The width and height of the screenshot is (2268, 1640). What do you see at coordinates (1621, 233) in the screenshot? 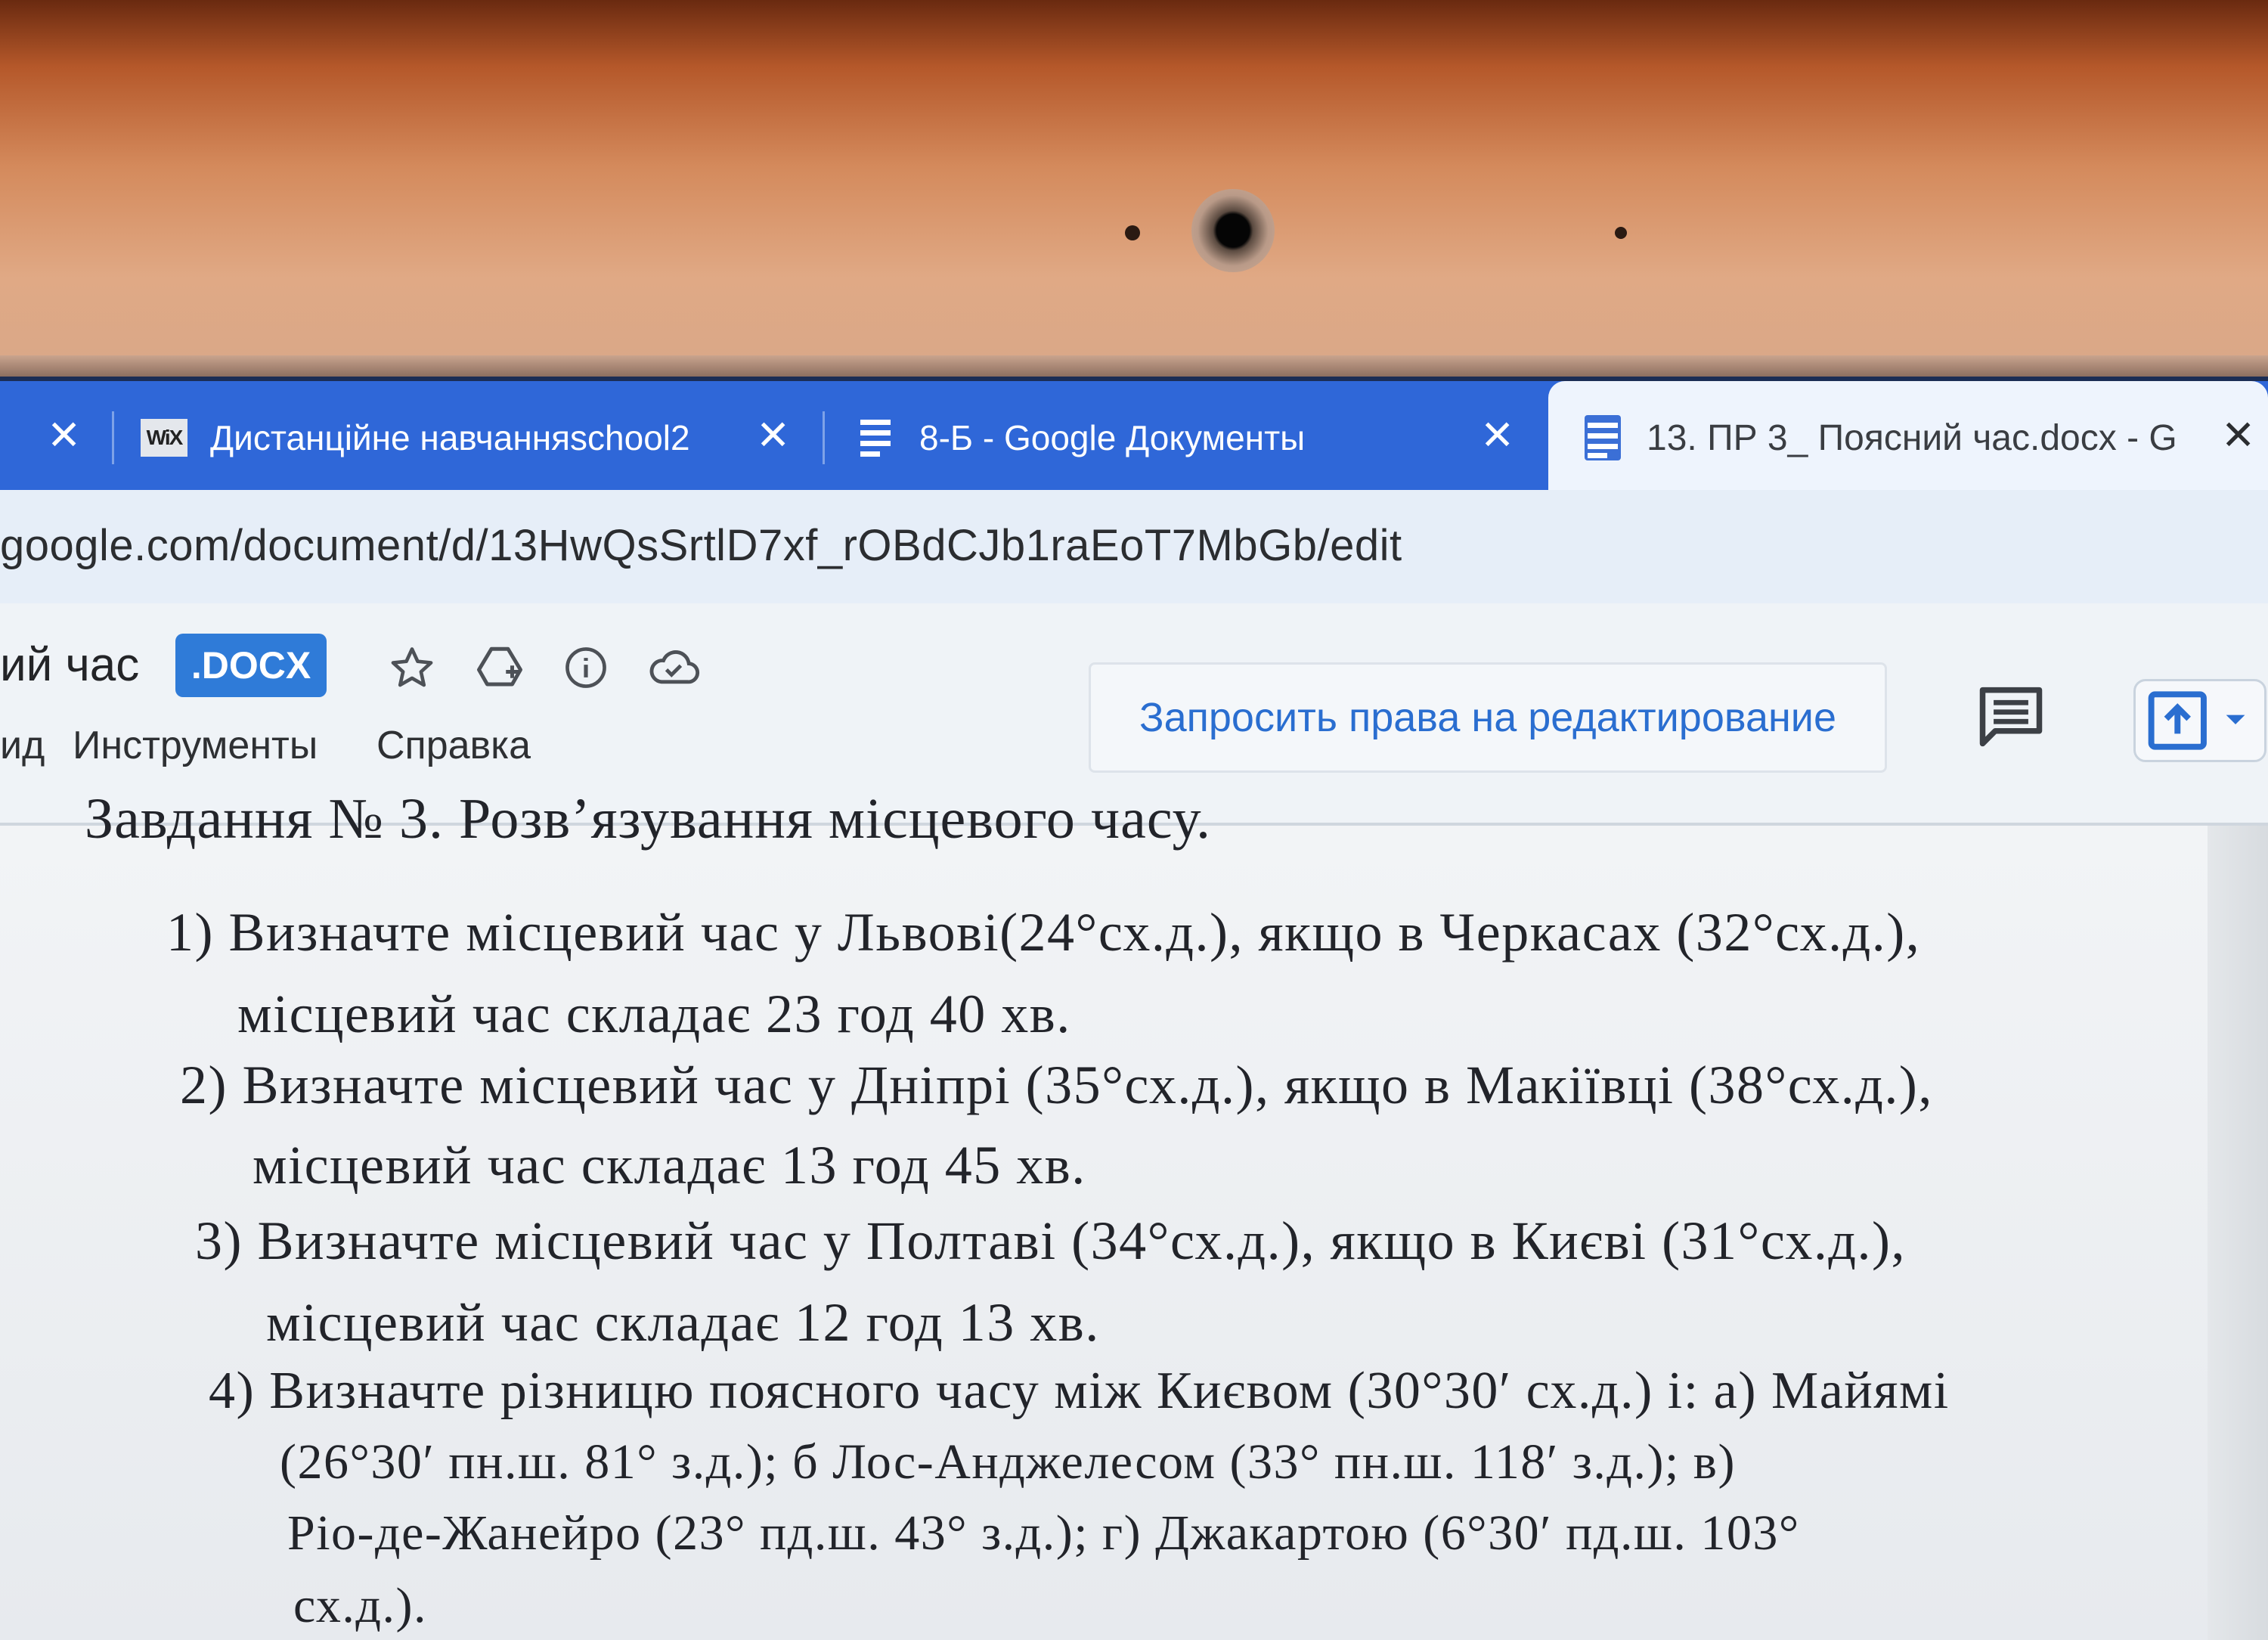
I see `sensor-dot-right` at bounding box center [1621, 233].